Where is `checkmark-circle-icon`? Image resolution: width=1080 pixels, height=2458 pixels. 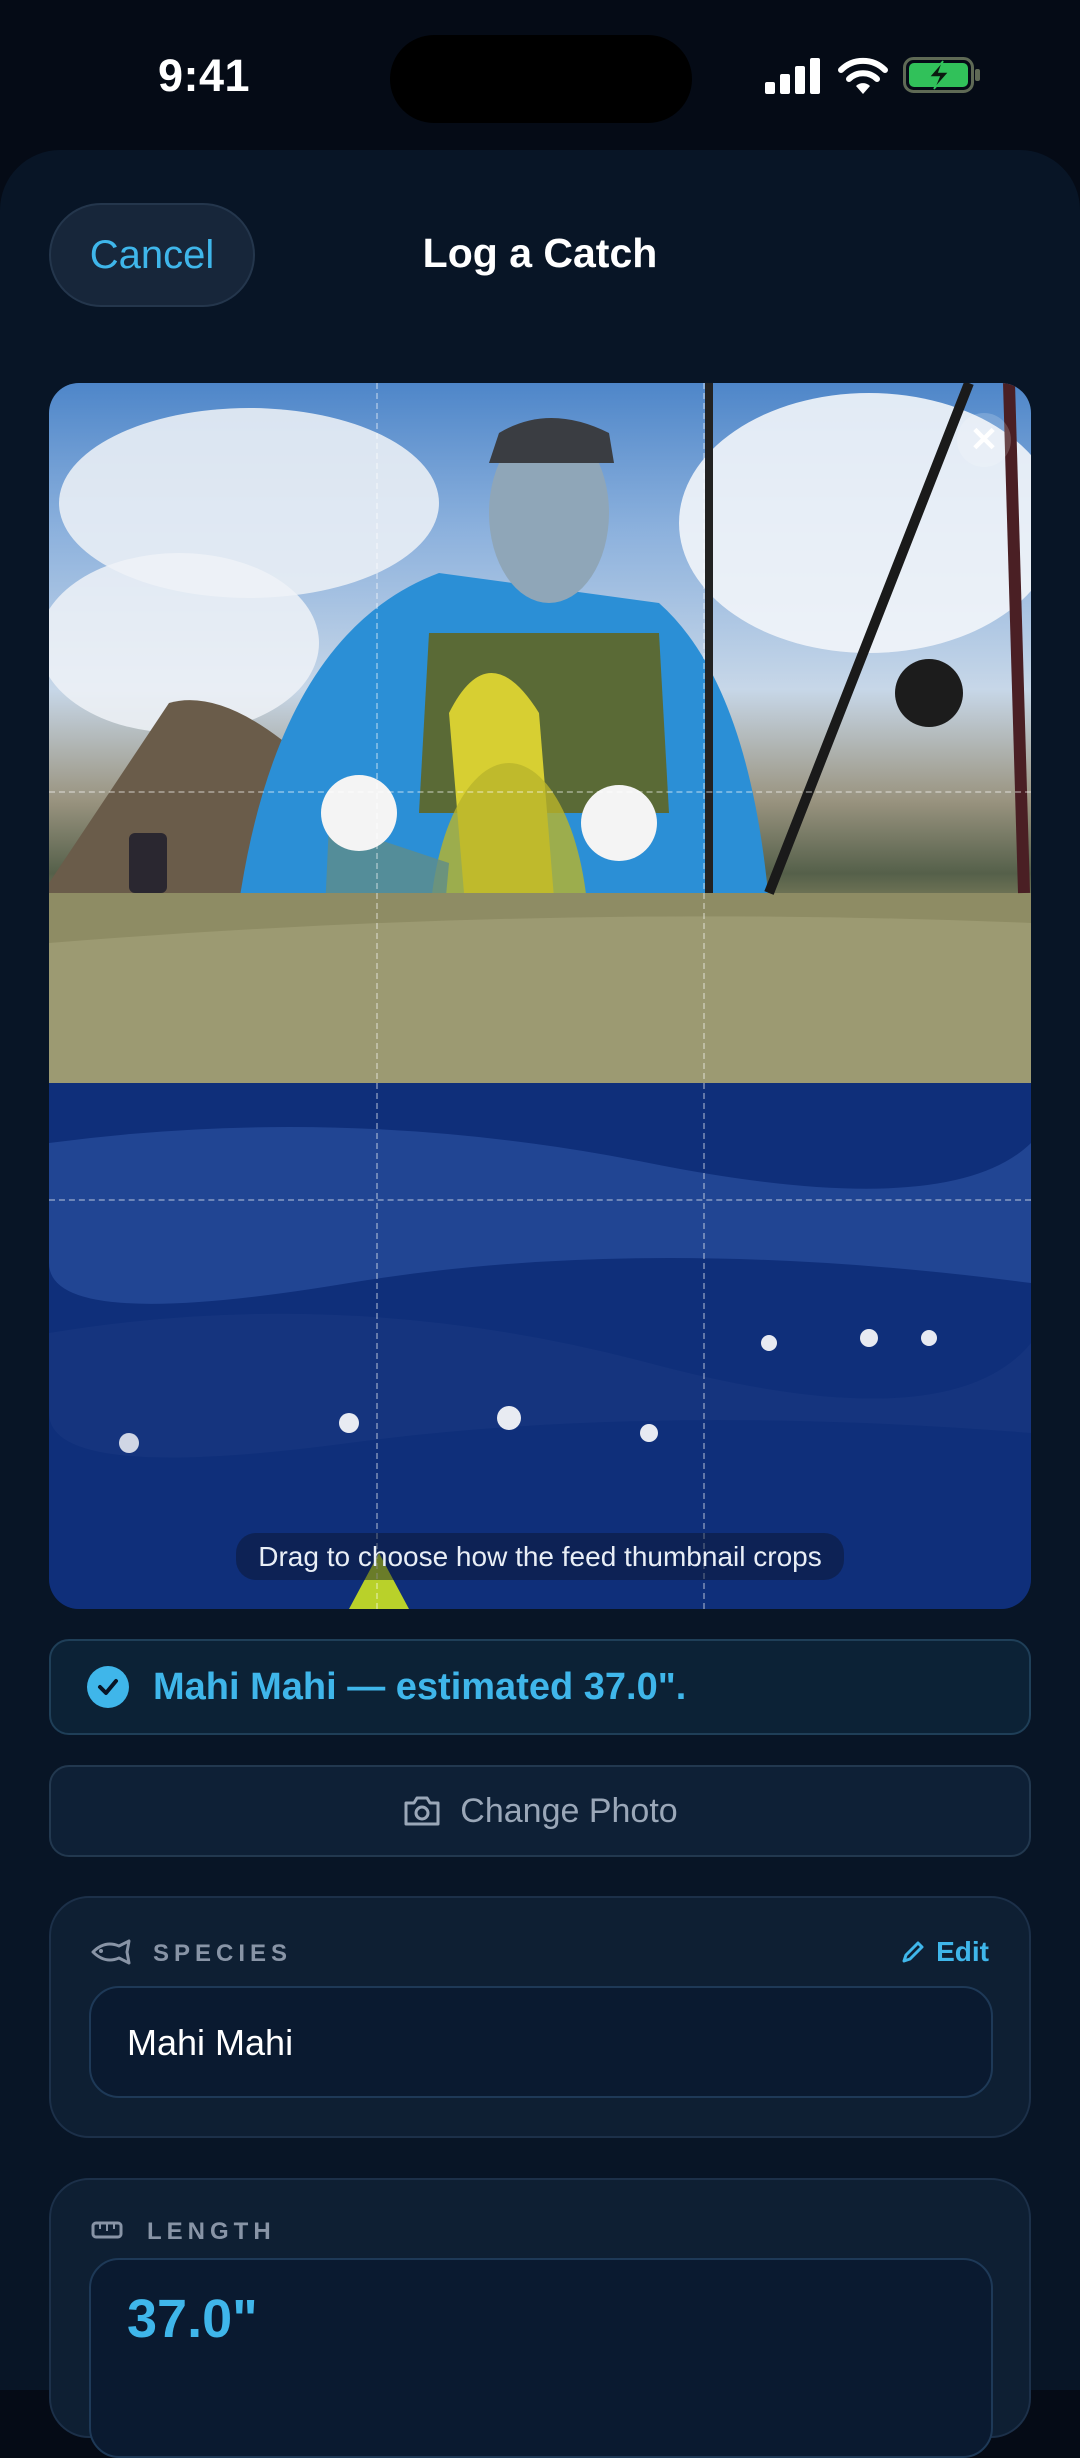 checkmark-circle-icon is located at coordinates (108, 1687).